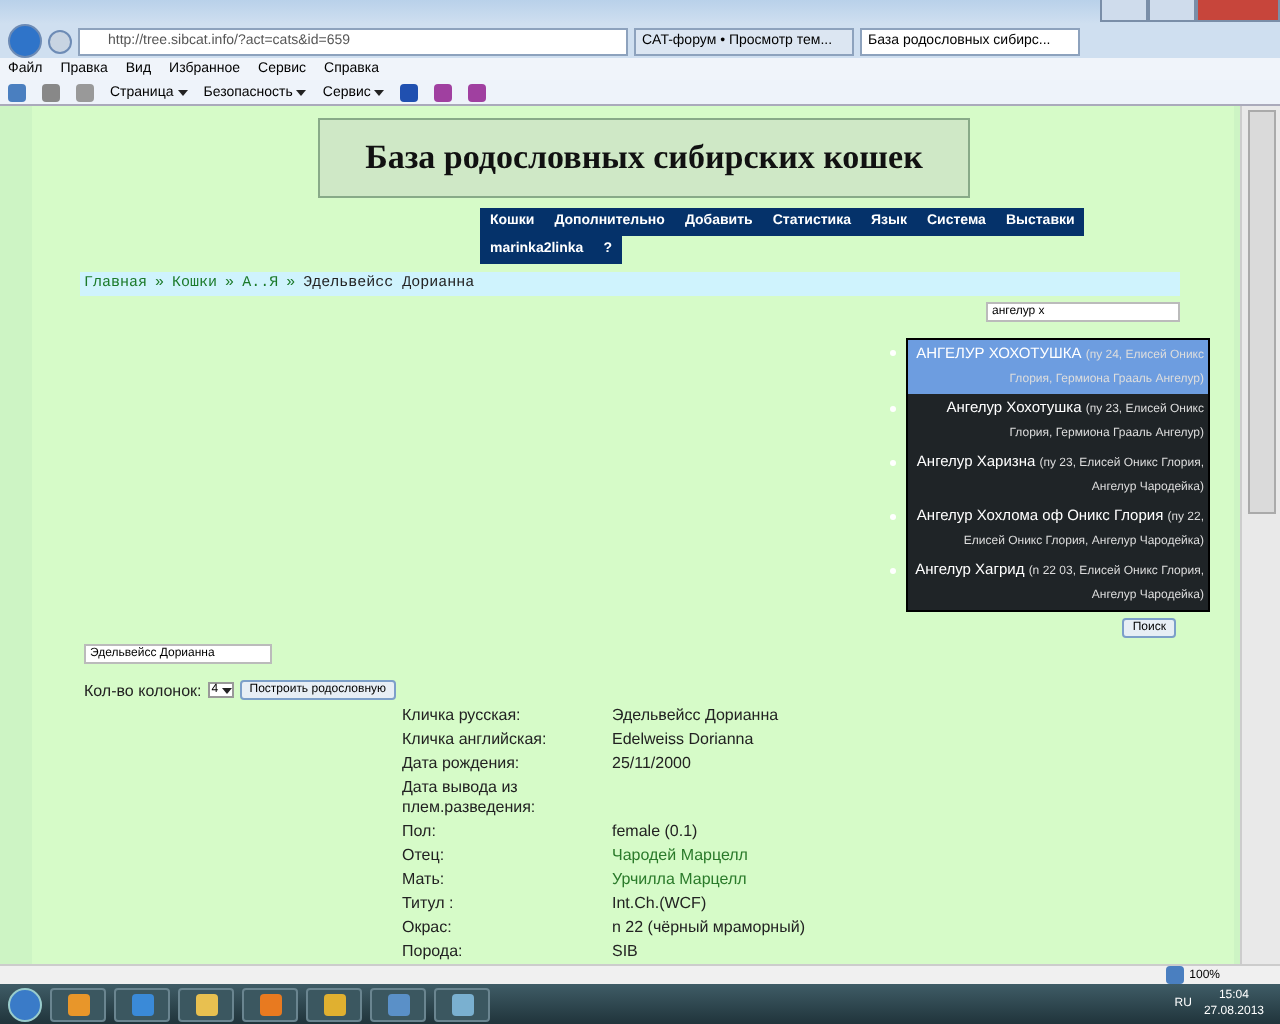 The width and height of the screenshot is (1280, 1024). I want to click on field-label: Дата вывода из плем.разведения:, so click(470, 798).